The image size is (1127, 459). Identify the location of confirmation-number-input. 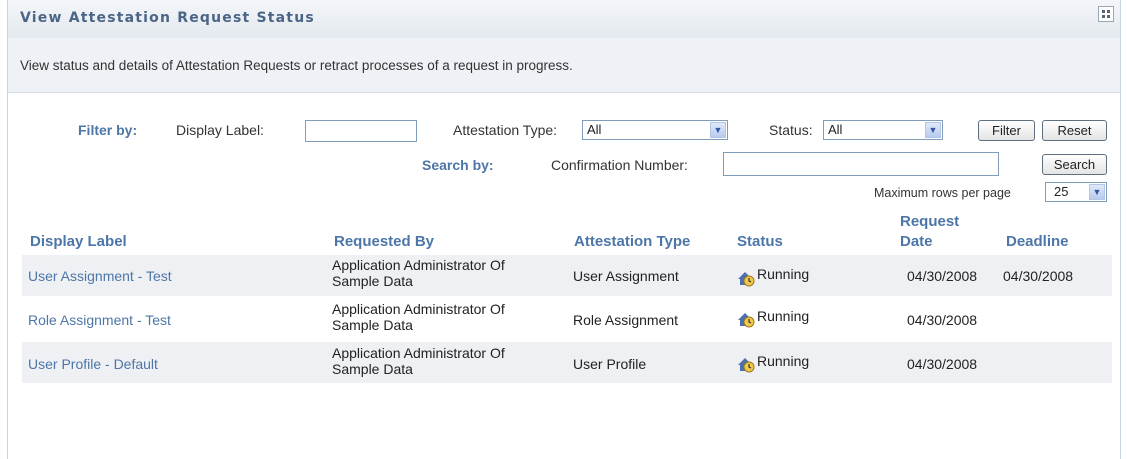
(861, 164).